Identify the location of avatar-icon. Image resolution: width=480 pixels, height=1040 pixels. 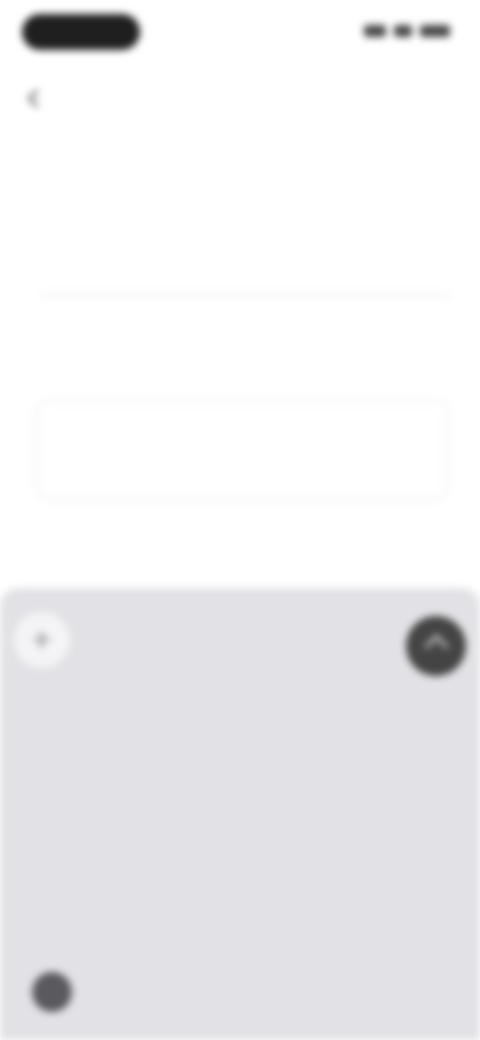
(52, 992).